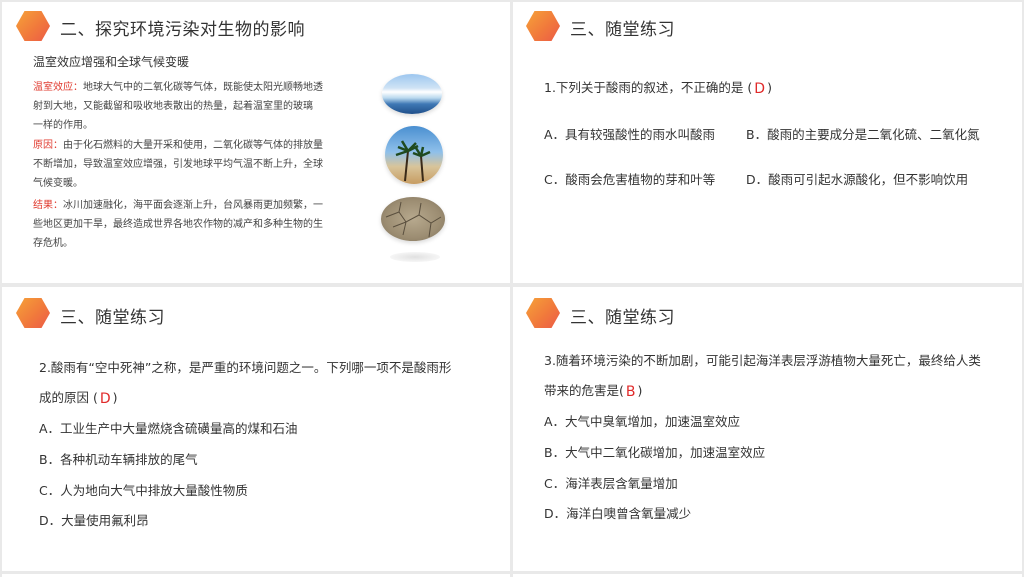  What do you see at coordinates (413, 161) in the screenshot?
I see `palm-tree-icon` at bounding box center [413, 161].